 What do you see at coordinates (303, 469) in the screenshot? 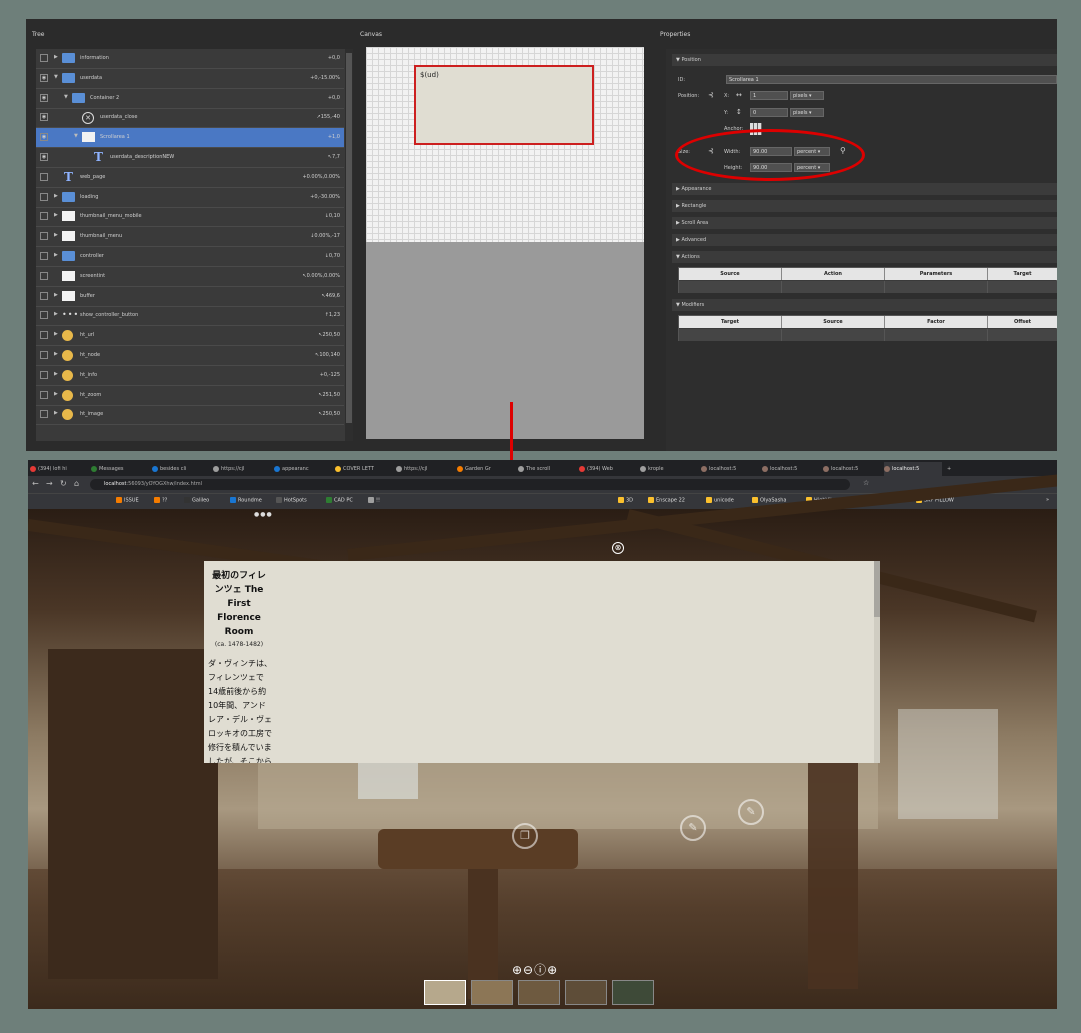
I see `browser-tab: appearanc` at bounding box center [303, 469].